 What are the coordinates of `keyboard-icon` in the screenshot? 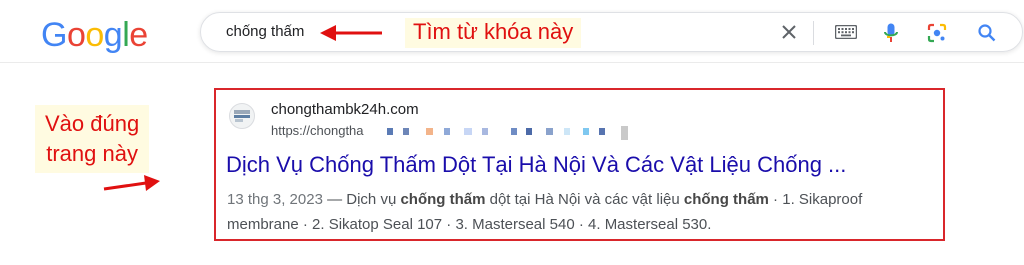 It's located at (846, 32).